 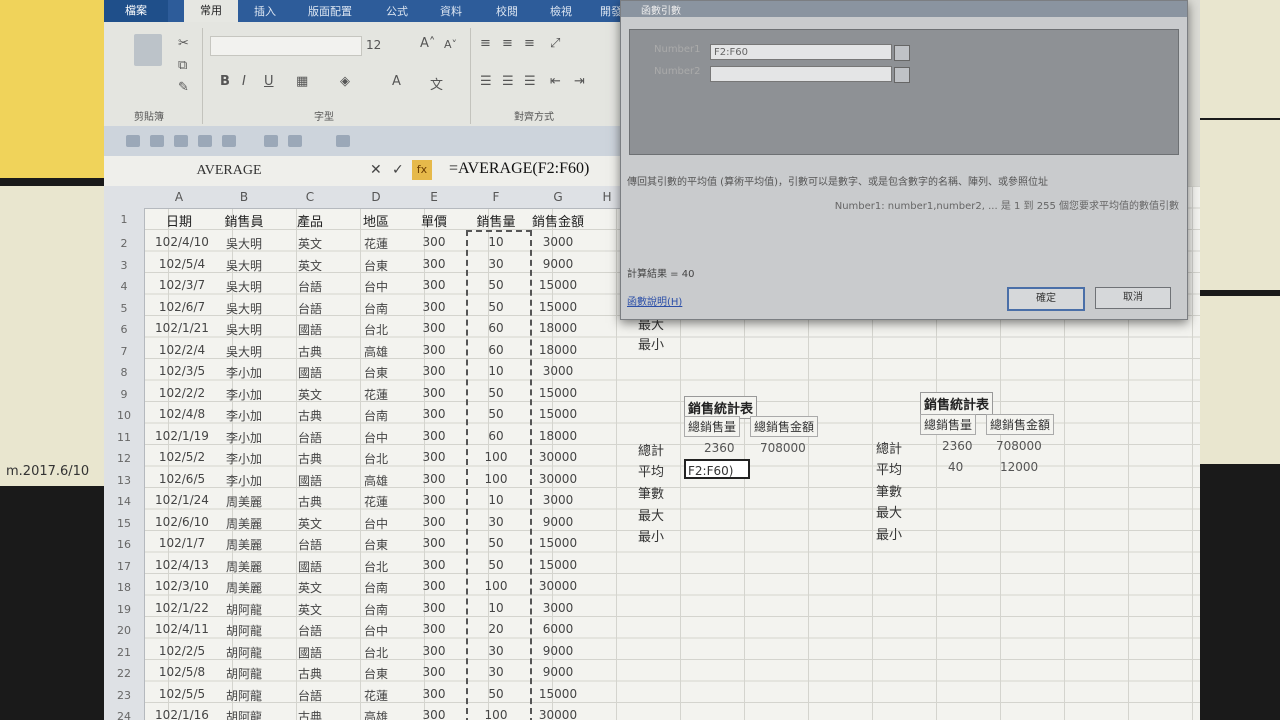 What do you see at coordinates (229, 141) in the screenshot?
I see `preview-icon` at bounding box center [229, 141].